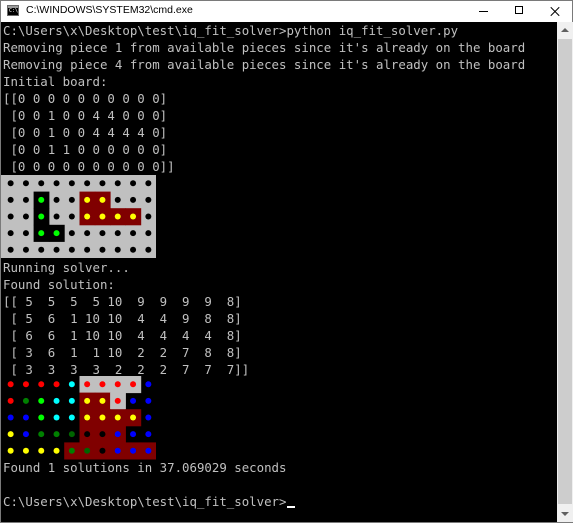 This screenshot has height=523, width=573. I want to click on prompt-line: C:\Users\x\Desktop\test\iq_fit_solver>, so click(149, 502).